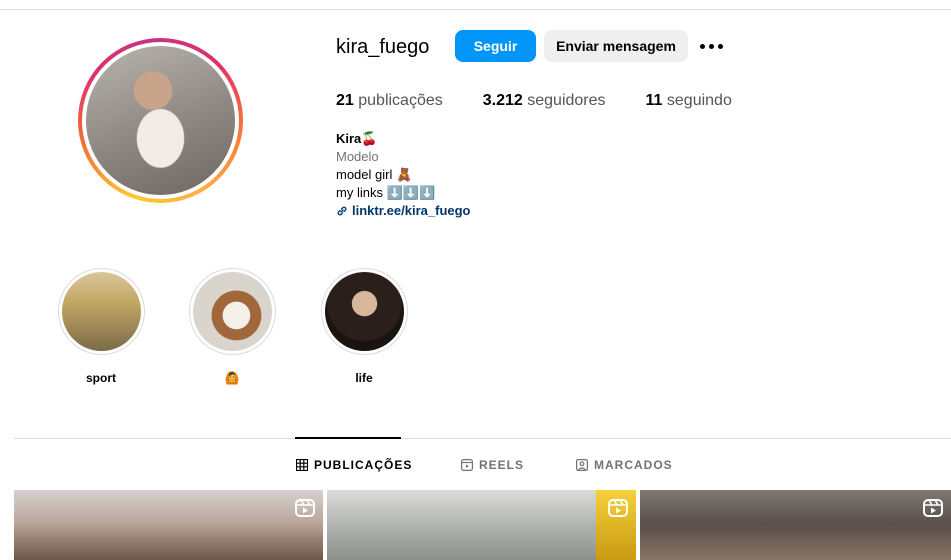 This screenshot has width=951, height=560. Describe the element at coordinates (389, 101) in the screenshot. I see `stat-posts: 21 publicações` at that location.